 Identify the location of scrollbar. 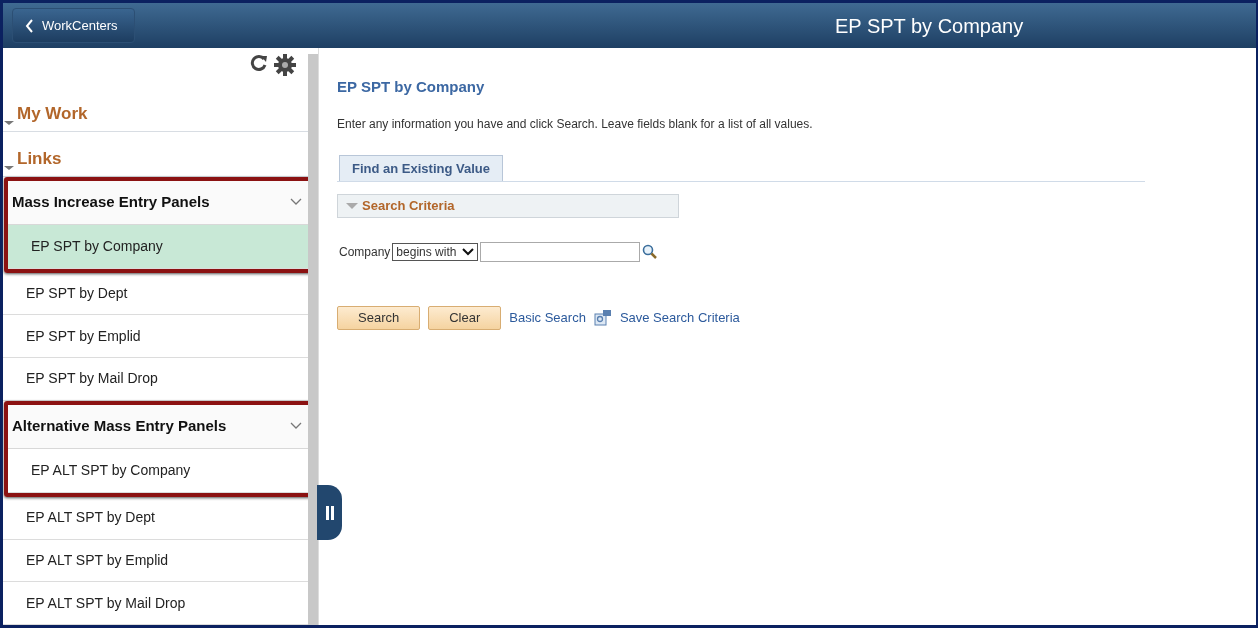
(313, 339).